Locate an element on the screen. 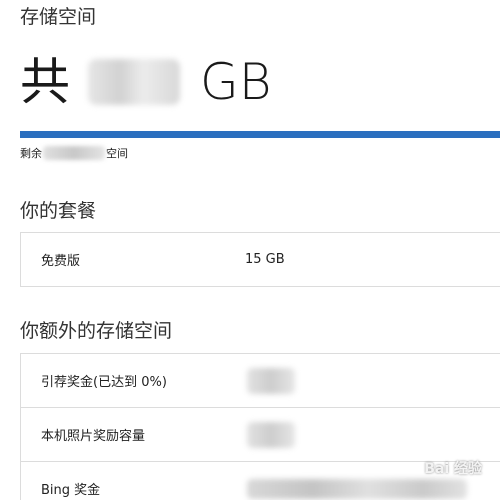 The height and width of the screenshot is (500, 500). plan-capacity: 15 GB is located at coordinates (265, 259).